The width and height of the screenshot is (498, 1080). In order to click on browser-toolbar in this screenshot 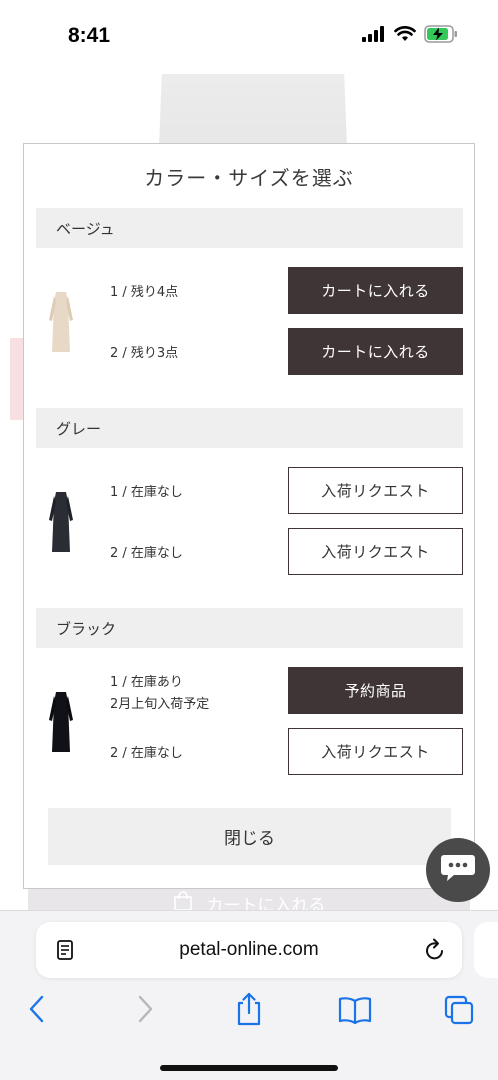, I will do `click(249, 1013)`.